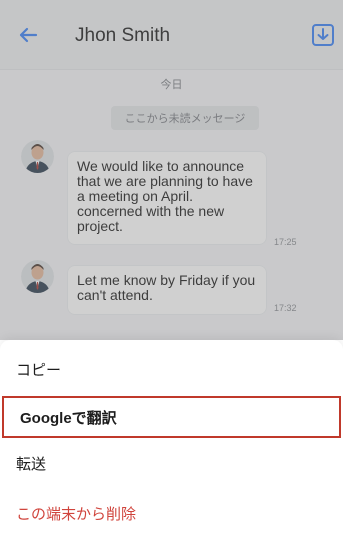 The image size is (343, 539). Describe the element at coordinates (68, 418) in the screenshot. I see `menu-item-label: Googleで翻訳` at that location.